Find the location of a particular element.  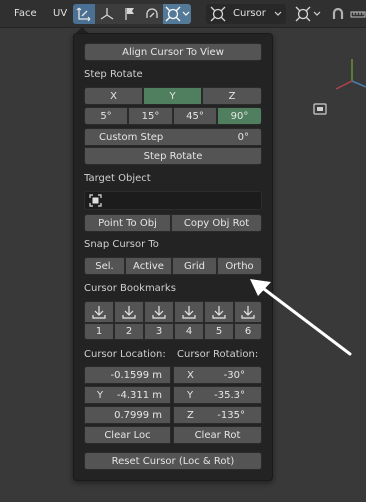

location-y-label: Y is located at coordinates (100, 395).